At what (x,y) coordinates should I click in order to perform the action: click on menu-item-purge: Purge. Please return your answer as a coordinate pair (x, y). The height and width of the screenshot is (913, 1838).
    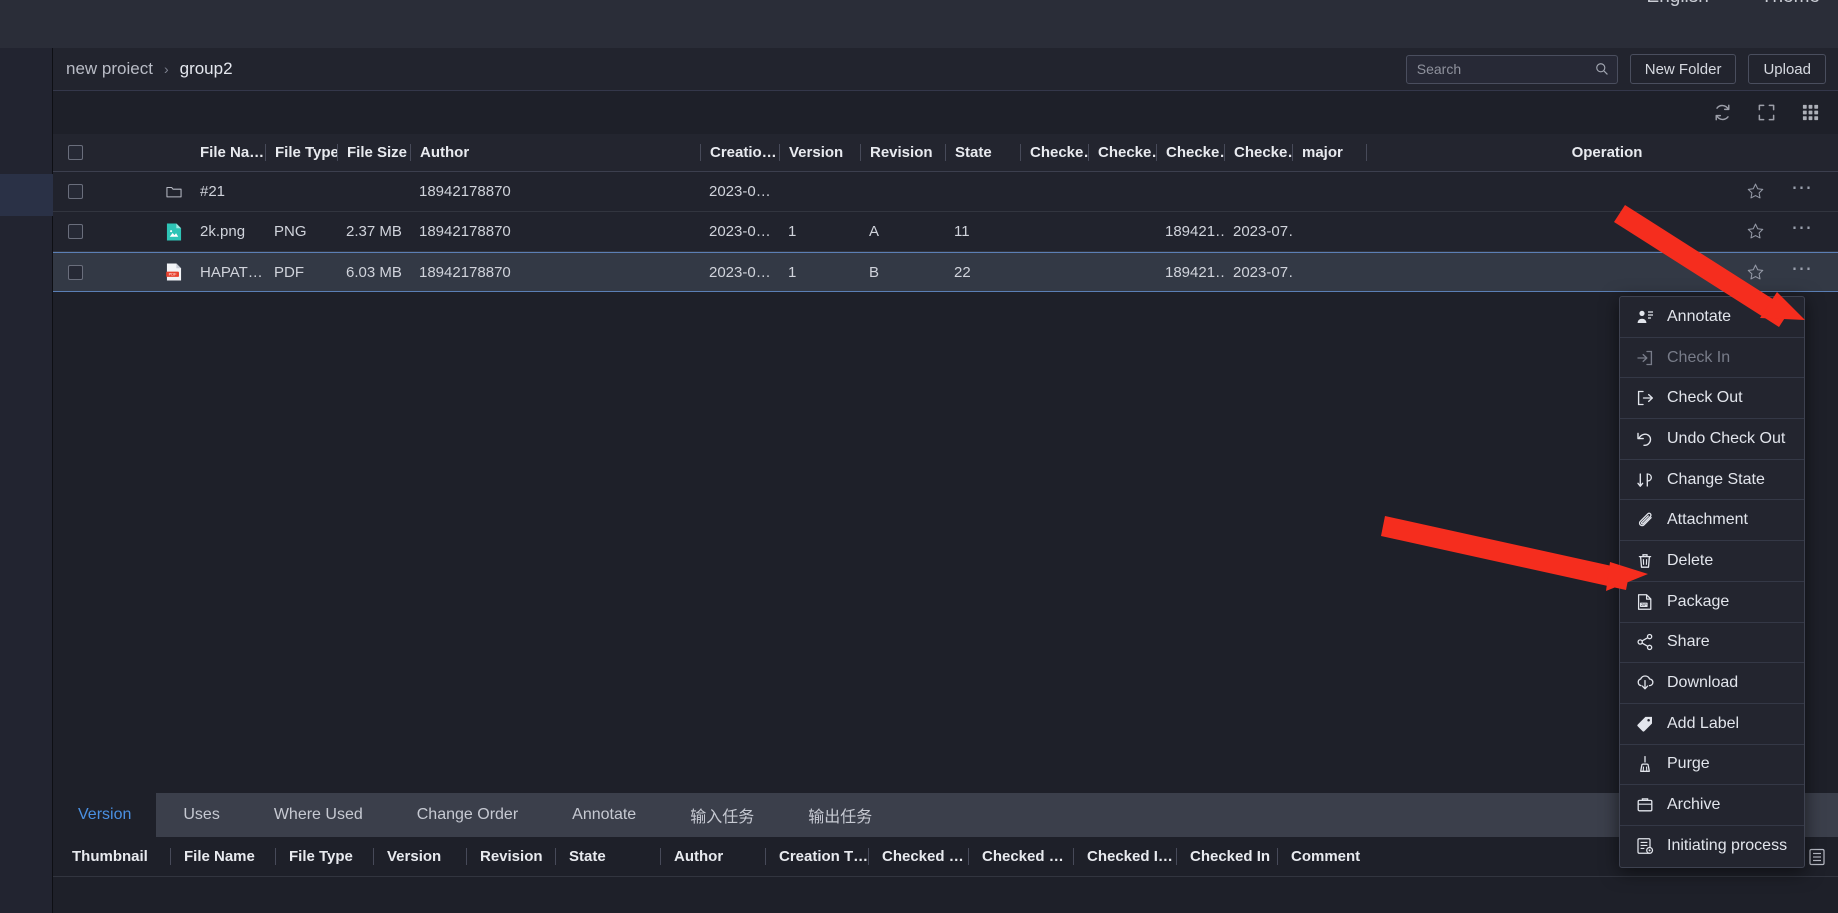
    Looking at the image, I should click on (1712, 765).